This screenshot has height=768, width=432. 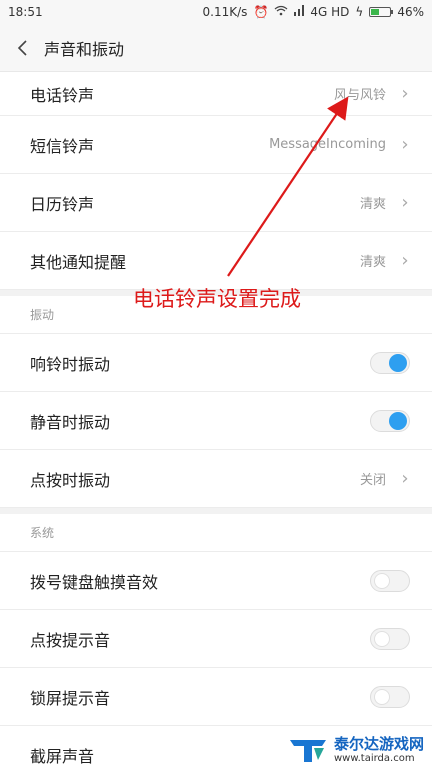 What do you see at coordinates (216, 363) in the screenshot?
I see `vibrate-on-ring-row: 响铃时振动` at bounding box center [216, 363].